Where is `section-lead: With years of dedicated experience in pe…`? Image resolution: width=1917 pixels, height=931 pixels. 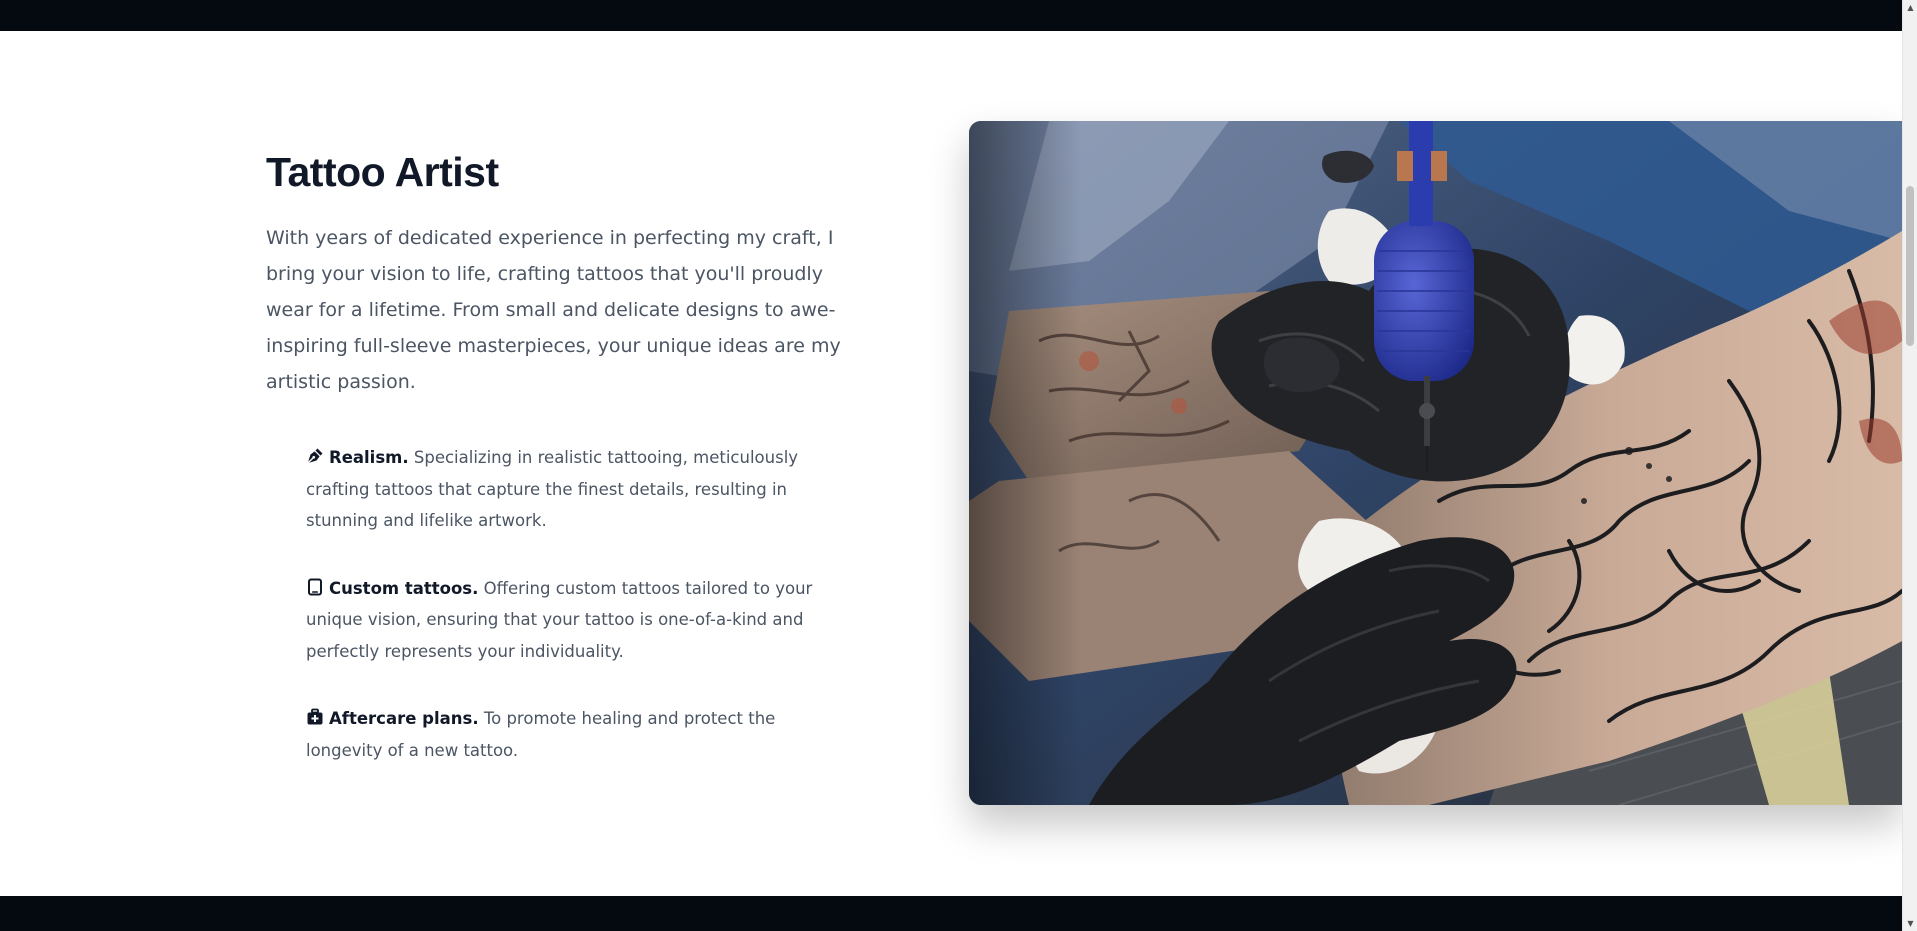
section-lead: With years of dedicated experience in pe… is located at coordinates (553, 310).